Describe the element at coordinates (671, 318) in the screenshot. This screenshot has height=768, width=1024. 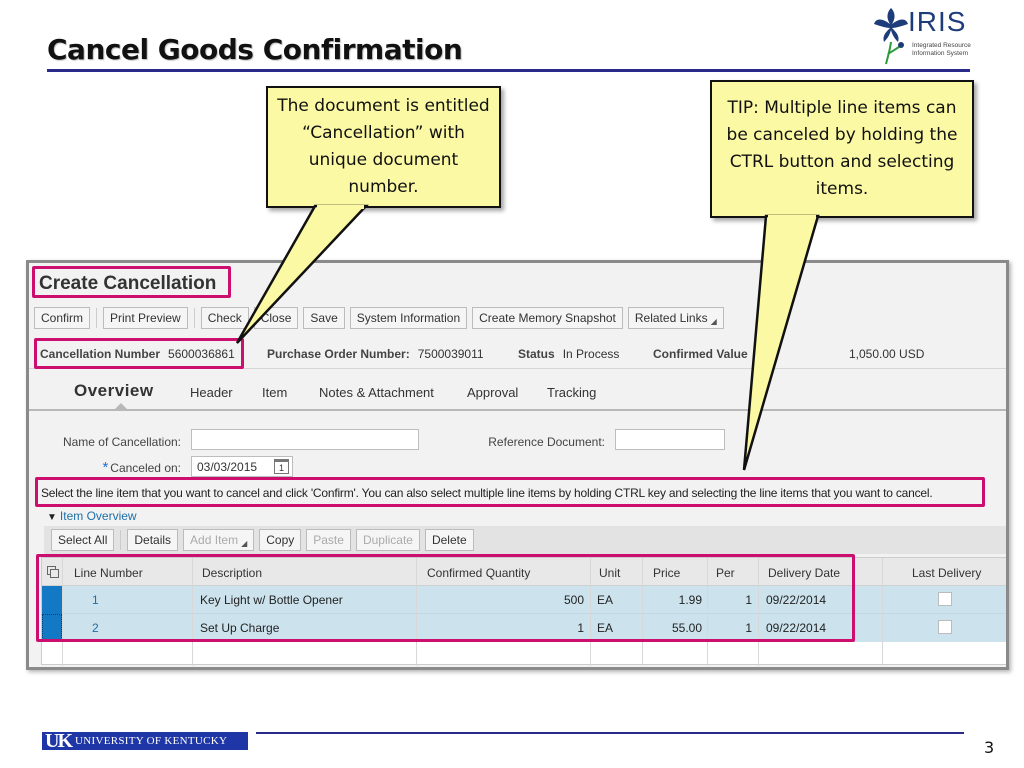
I see `related-links-label: Related Links` at that location.